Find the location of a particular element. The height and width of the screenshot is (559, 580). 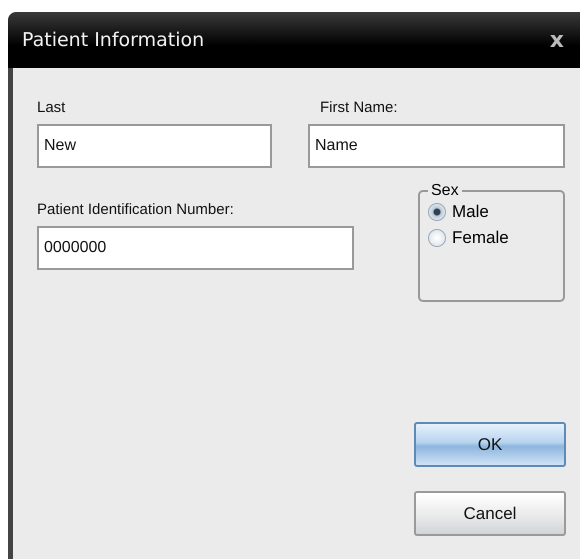

input-field: Name is located at coordinates (436, 146).